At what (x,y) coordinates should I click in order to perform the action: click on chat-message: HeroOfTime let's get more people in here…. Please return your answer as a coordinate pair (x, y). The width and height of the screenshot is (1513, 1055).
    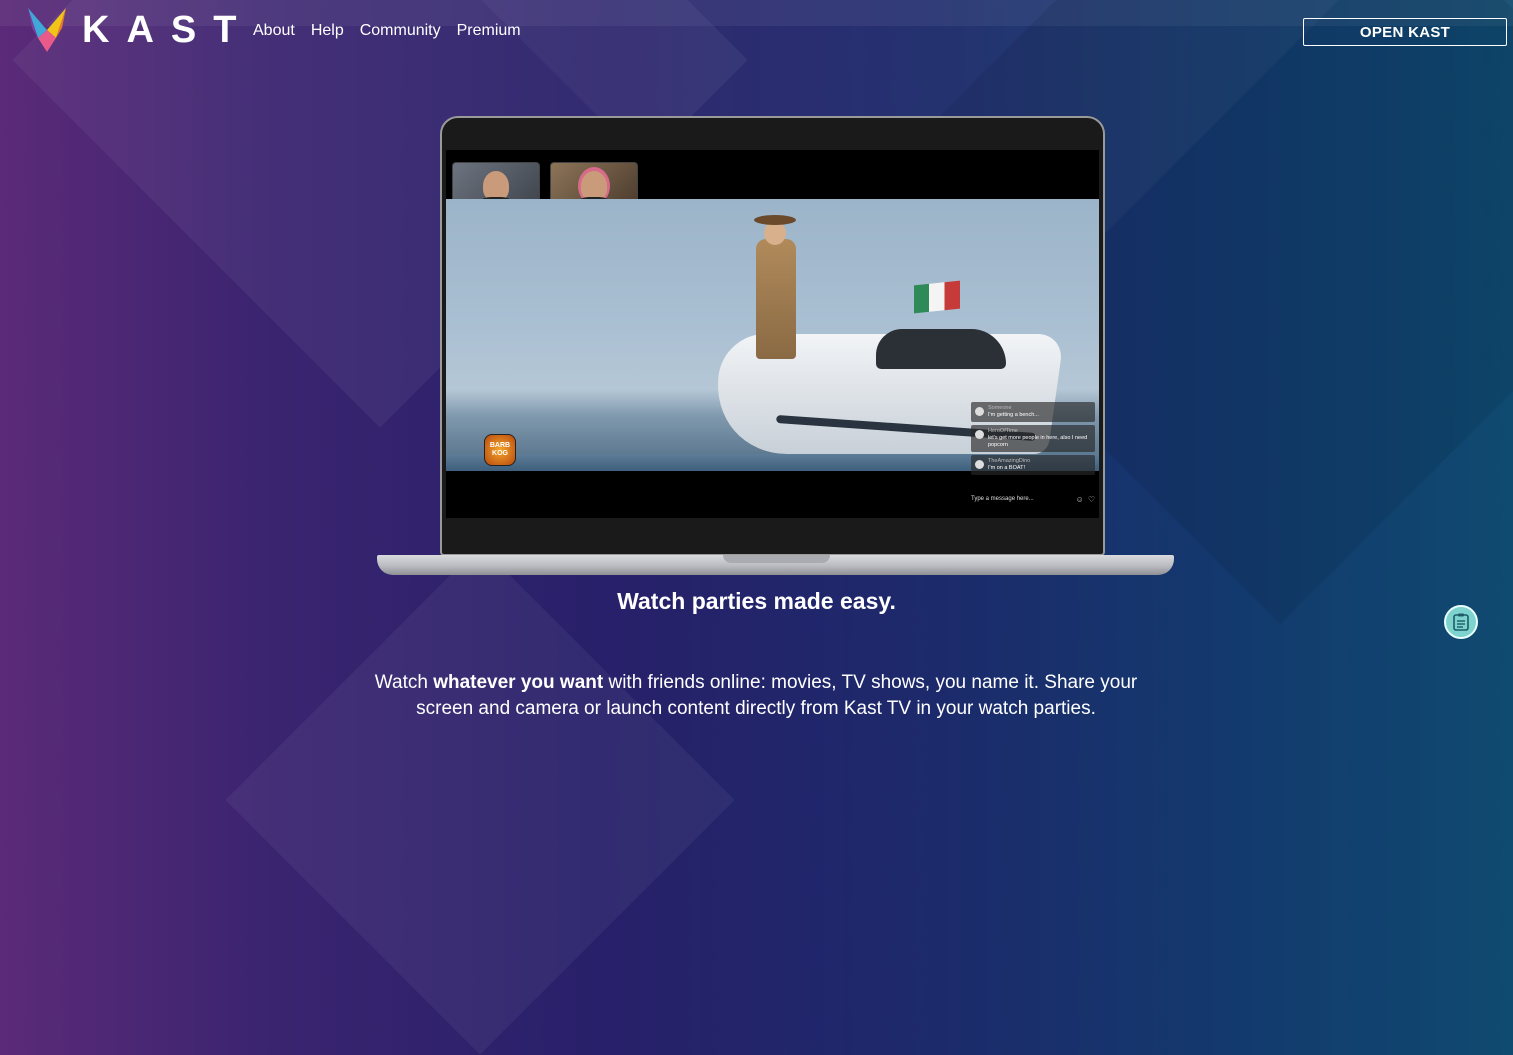
    Looking at the image, I should click on (1033, 438).